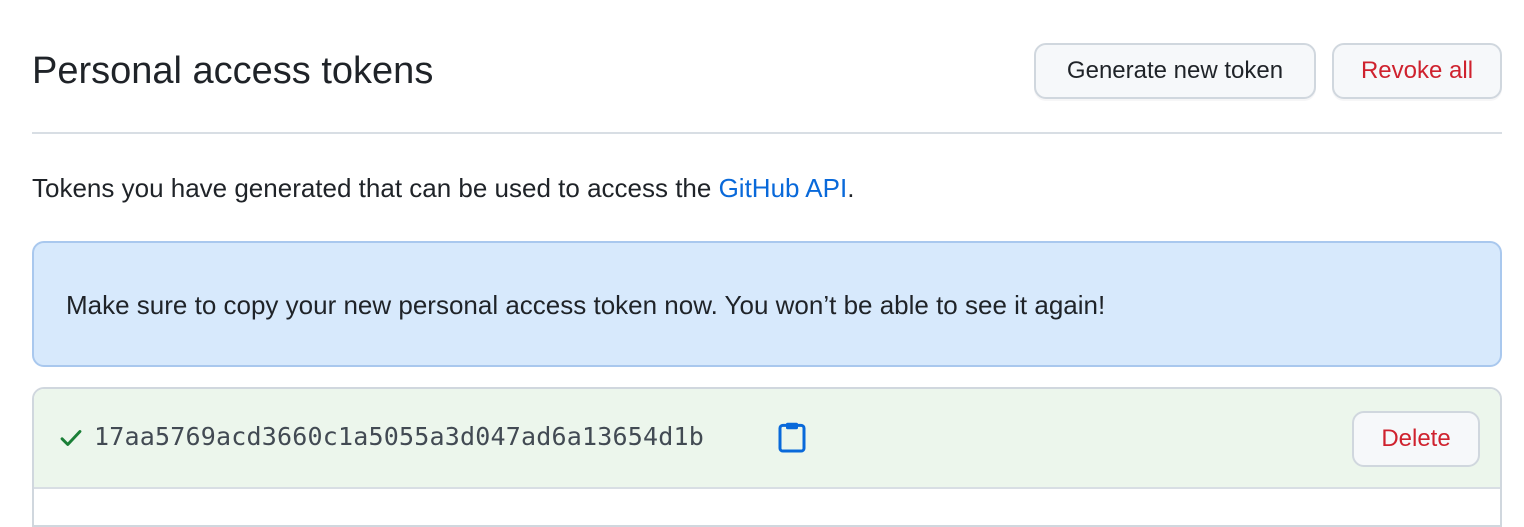  Describe the element at coordinates (1417, 71) in the screenshot. I see `revoke-all-button: Revoke all` at that location.